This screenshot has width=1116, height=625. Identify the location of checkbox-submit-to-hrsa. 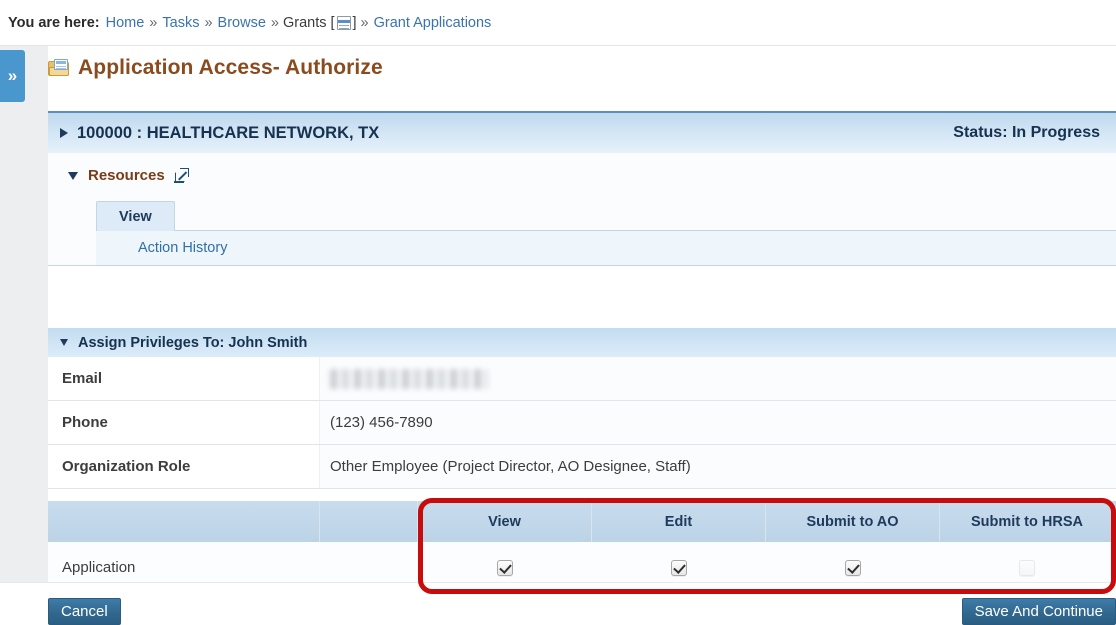
(1027, 568).